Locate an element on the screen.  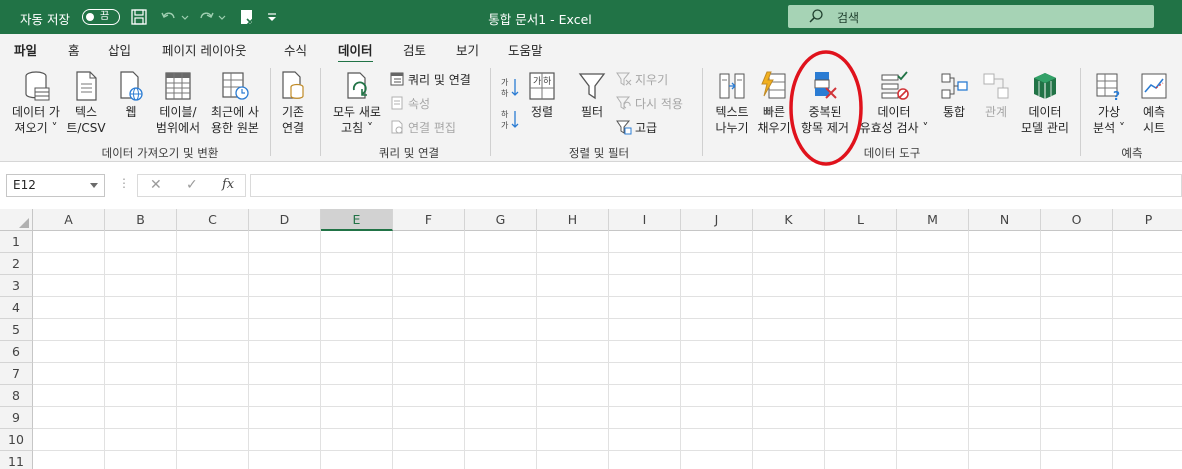
column-header-c: C is located at coordinates (213, 220).